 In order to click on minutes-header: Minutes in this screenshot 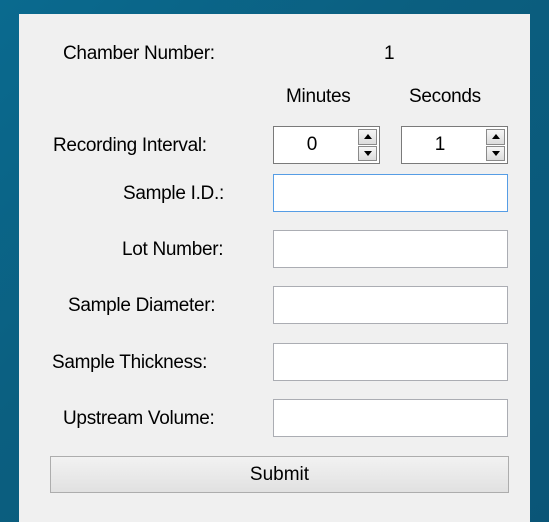, I will do `click(318, 96)`.